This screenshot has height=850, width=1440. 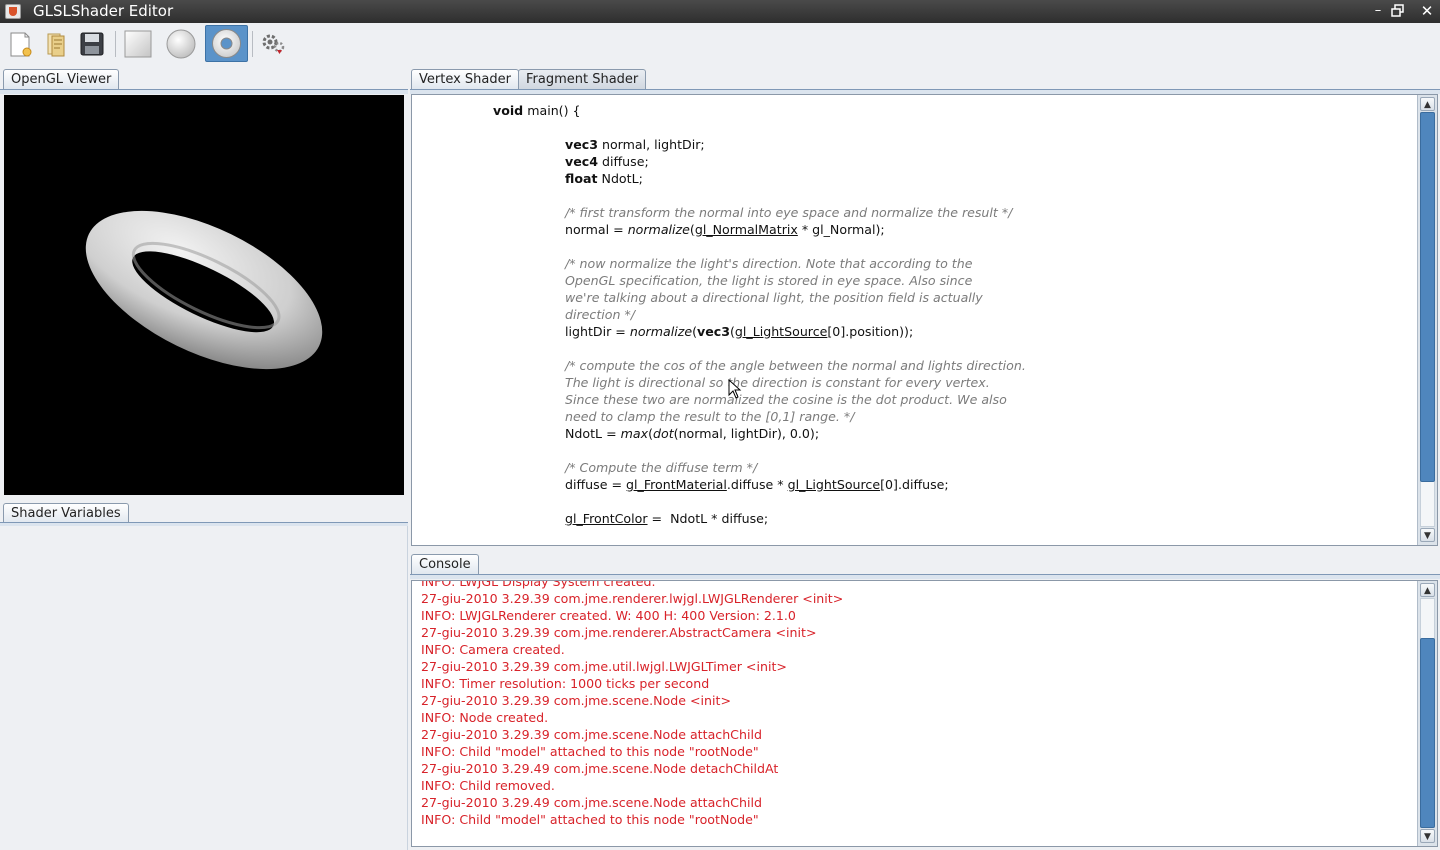 What do you see at coordinates (746, 433) in the screenshot?
I see `code-token: (normal, lightDir), 0.0);` at bounding box center [746, 433].